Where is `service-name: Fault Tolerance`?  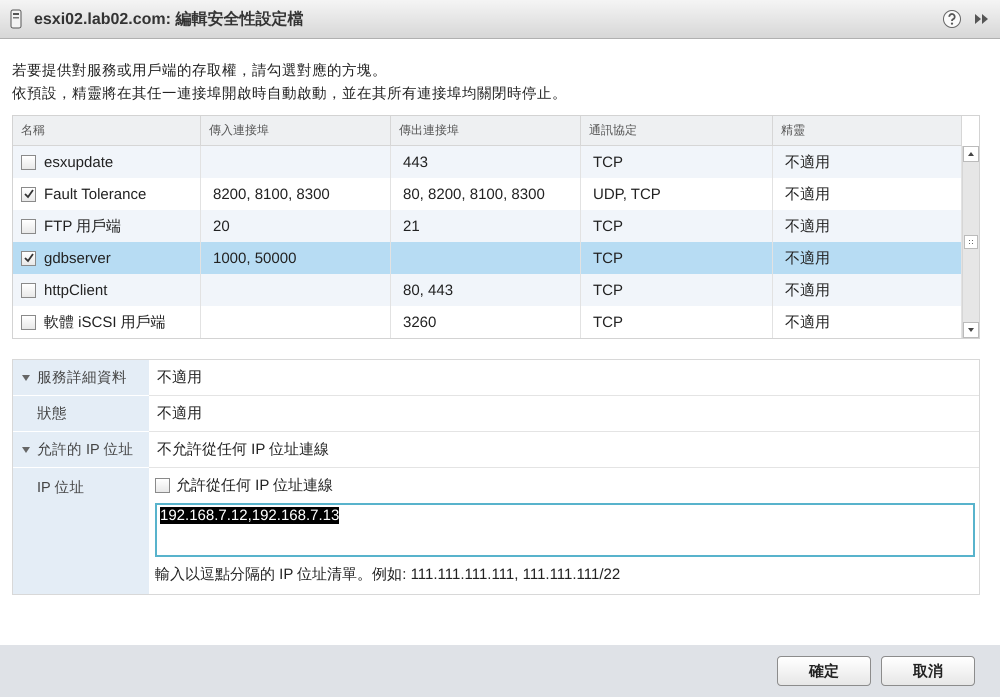
service-name: Fault Tolerance is located at coordinates (95, 194).